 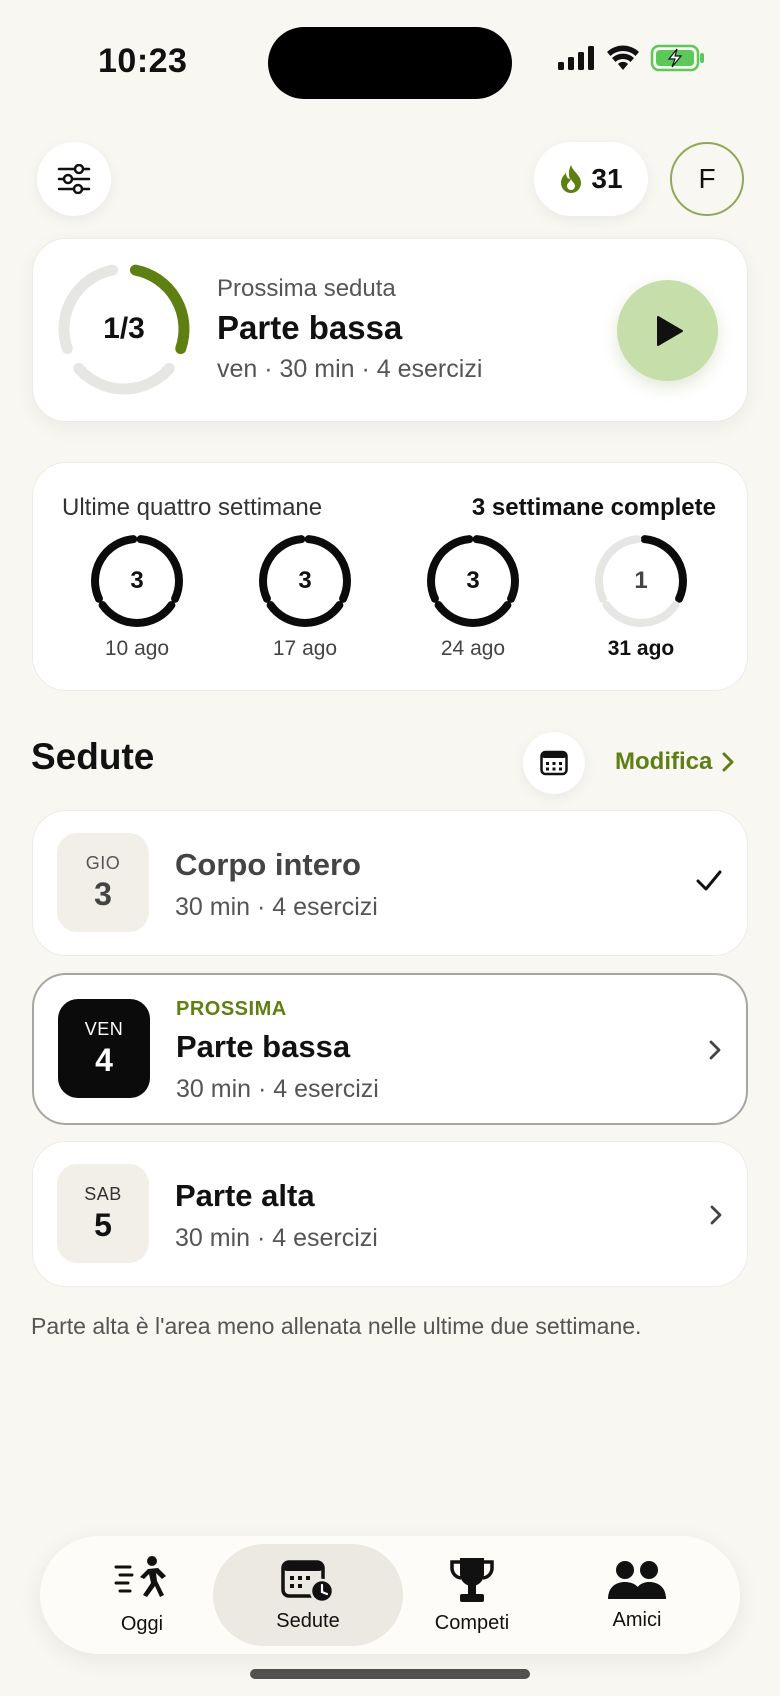 I want to click on tab-amici: Amici, so click(x=637, y=1595).